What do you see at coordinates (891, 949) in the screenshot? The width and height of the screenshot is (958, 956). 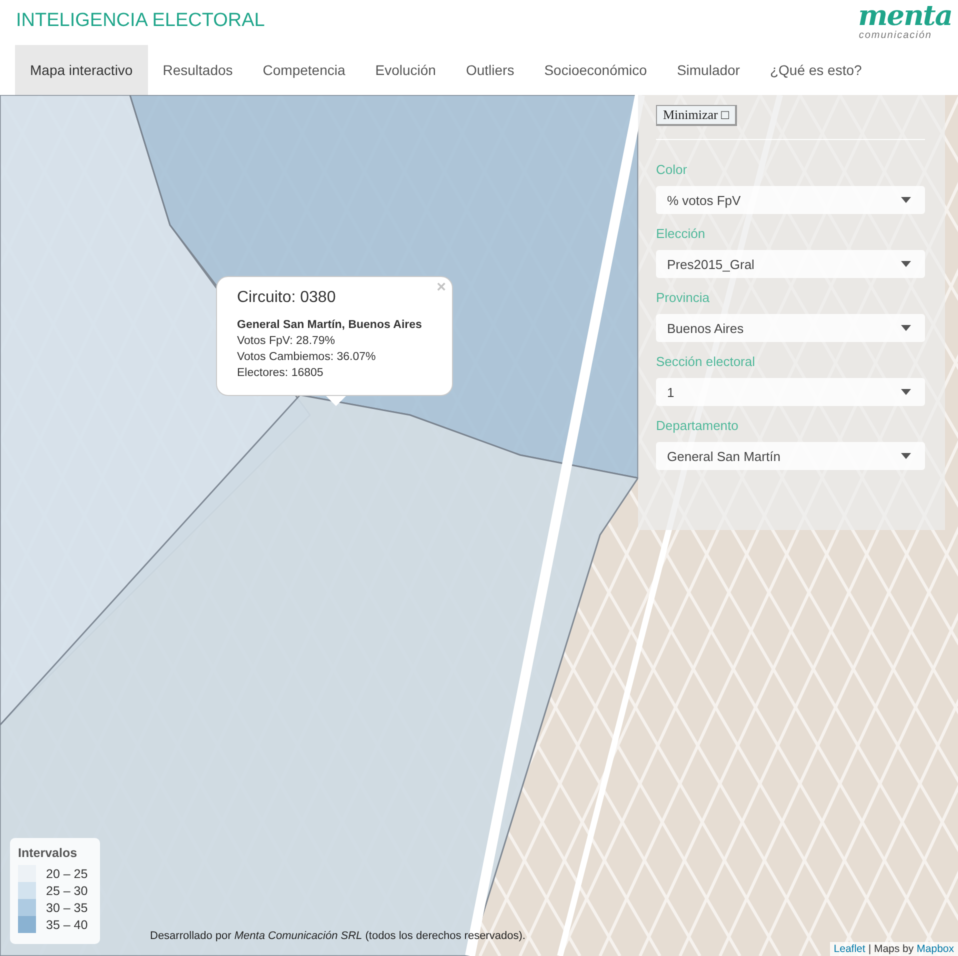 I see `attribution-text: | Maps by` at bounding box center [891, 949].